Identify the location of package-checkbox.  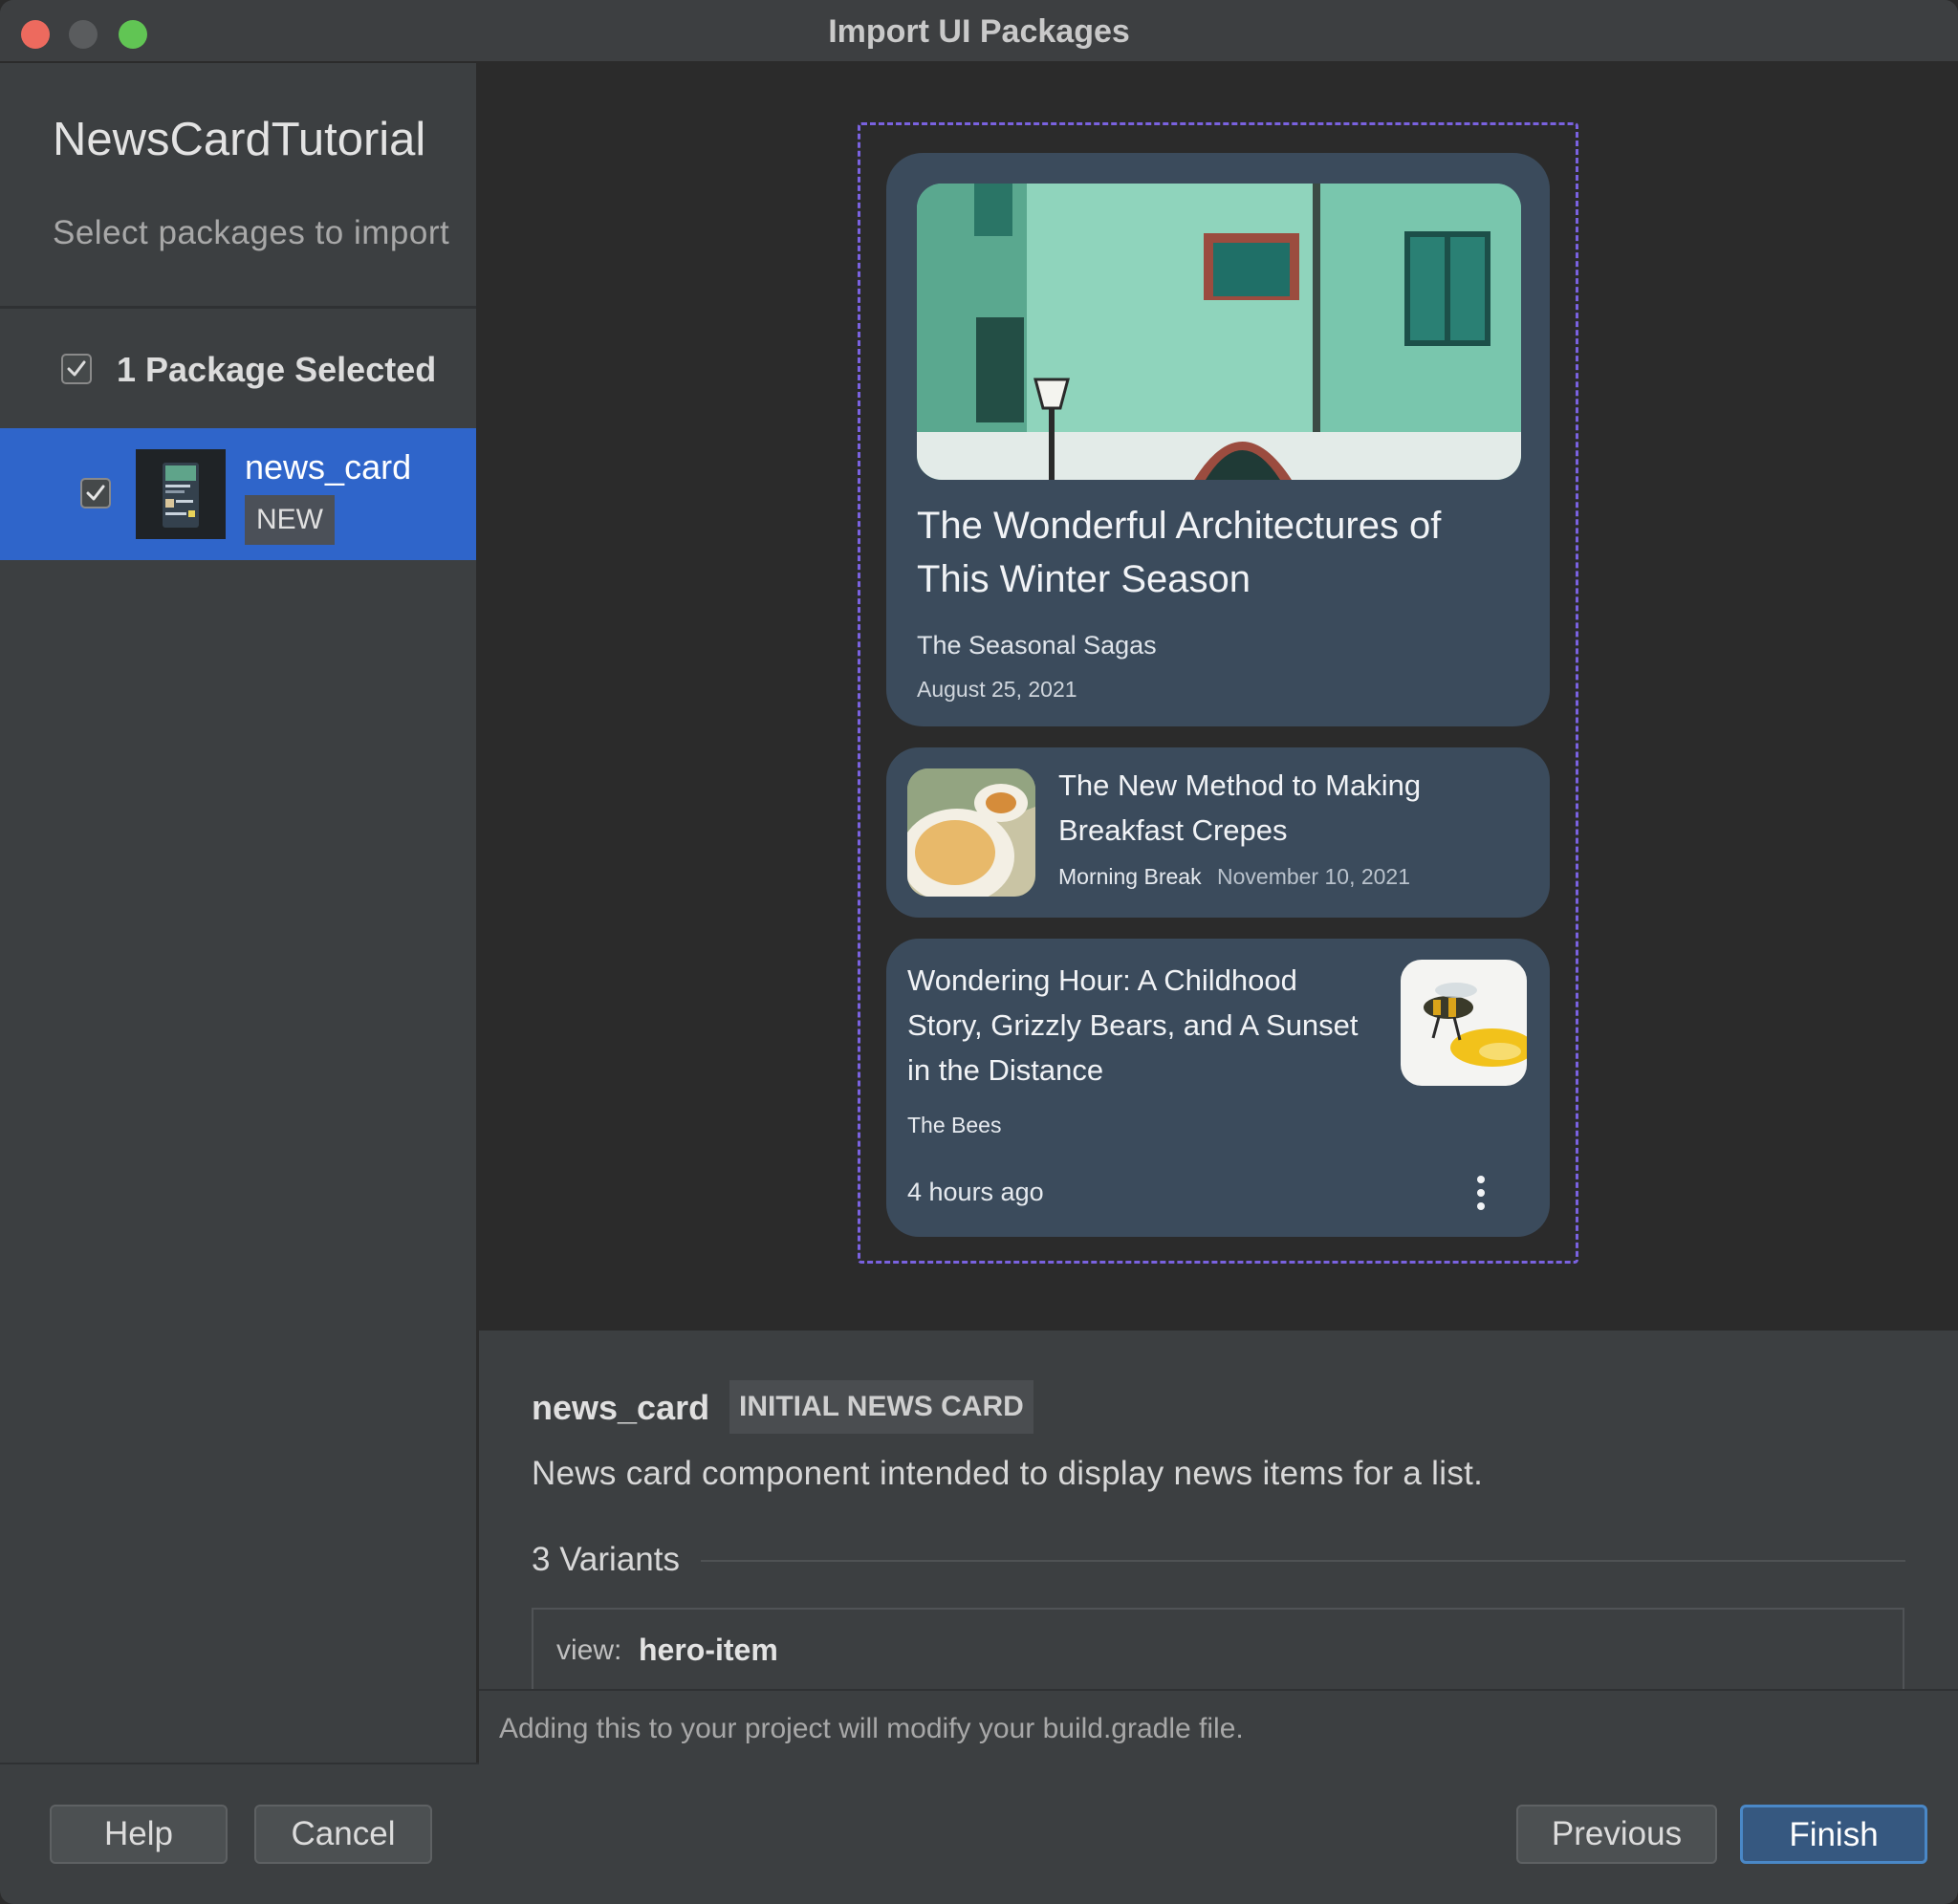
(96, 493).